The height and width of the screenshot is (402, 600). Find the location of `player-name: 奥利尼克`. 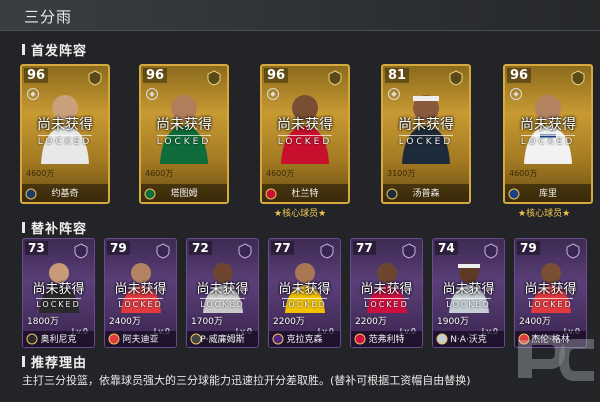

player-name: 奥利尼克 is located at coordinates (58, 340).